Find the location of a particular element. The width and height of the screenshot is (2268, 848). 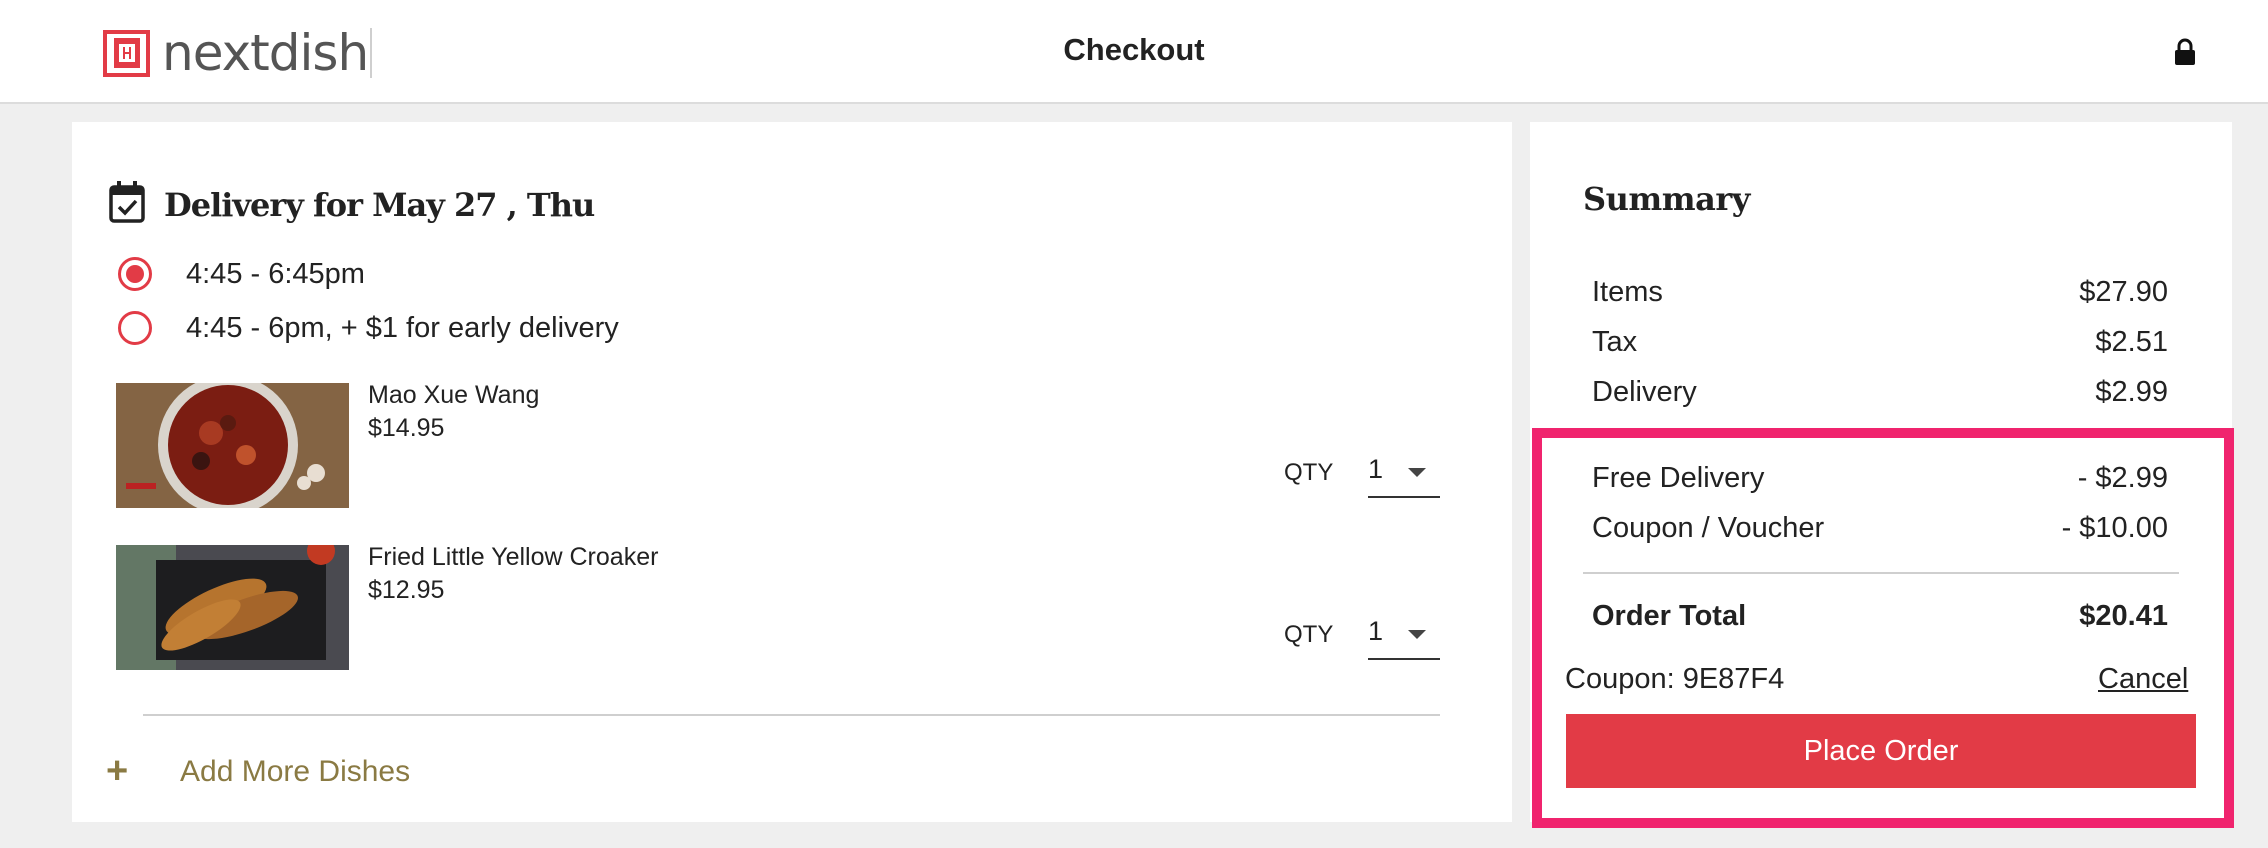

dish-name: Mao Xue Wang is located at coordinates (454, 395).